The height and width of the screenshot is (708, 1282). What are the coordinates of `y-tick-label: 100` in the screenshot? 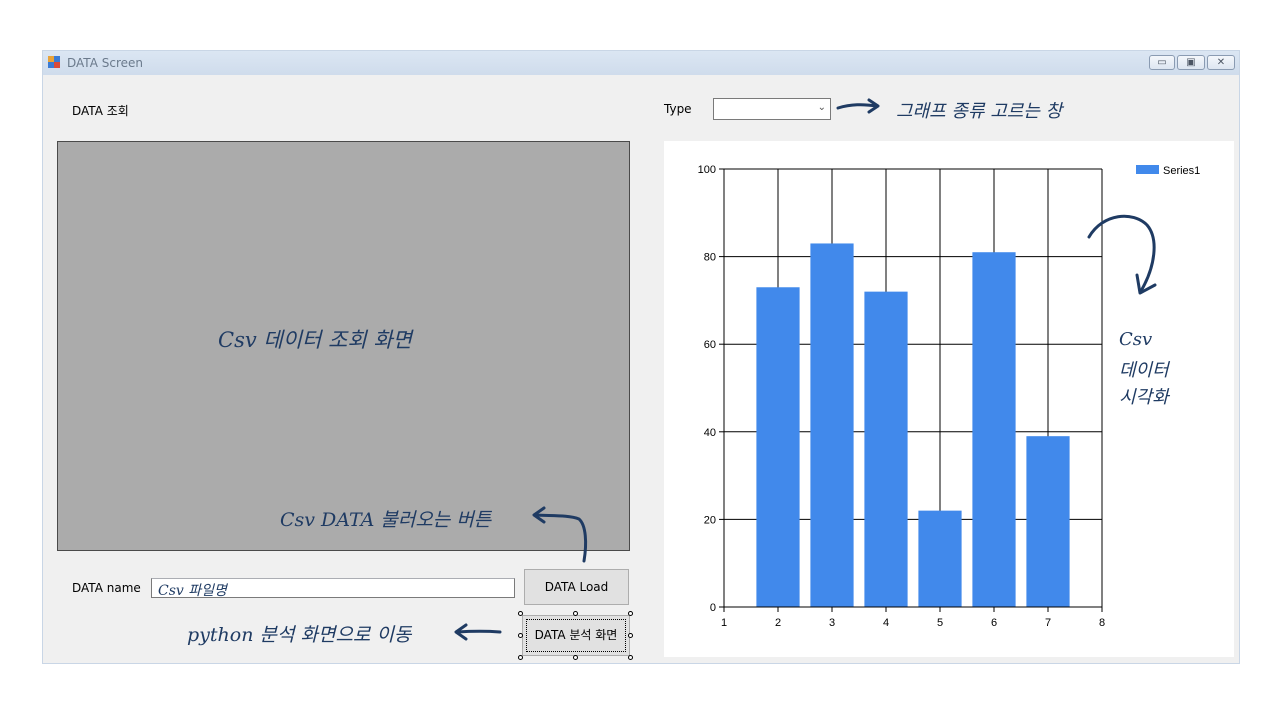 It's located at (707, 170).